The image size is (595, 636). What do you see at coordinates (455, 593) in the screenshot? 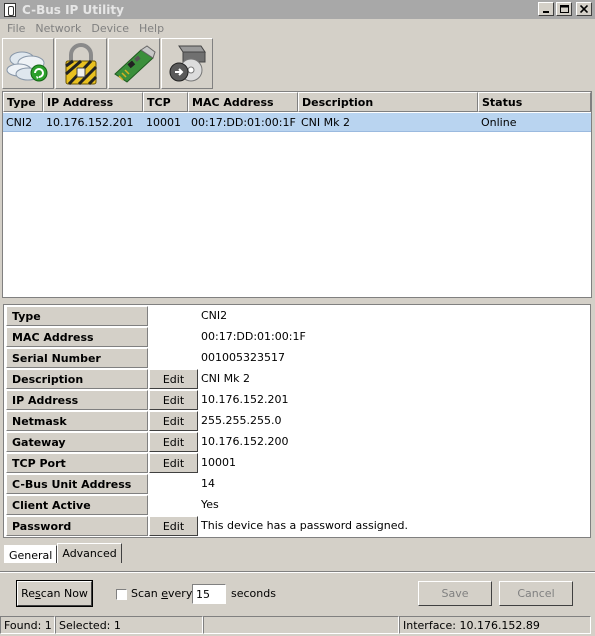
I see `save-button: Save` at bounding box center [455, 593].